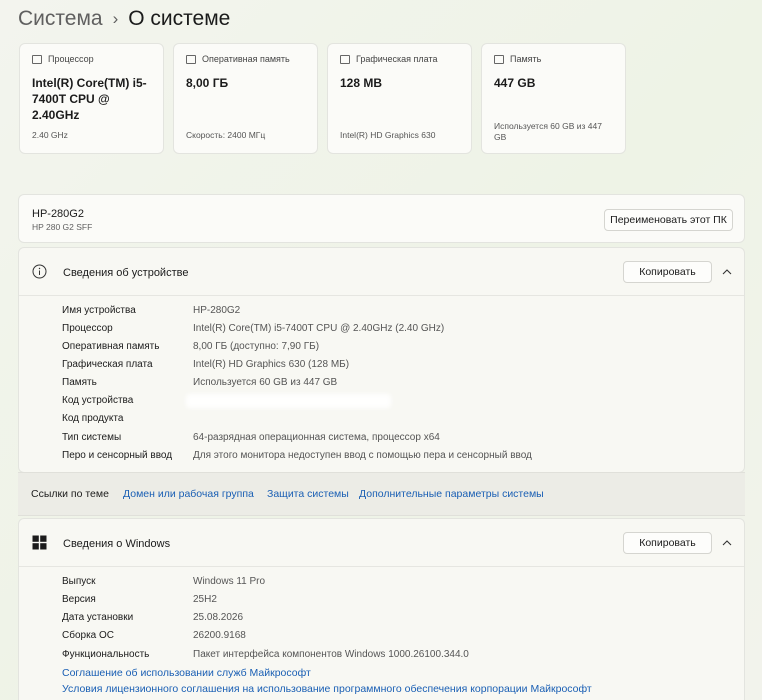  Describe the element at coordinates (106, 654) in the screenshot. I see `spec-label: Функциональность` at that location.